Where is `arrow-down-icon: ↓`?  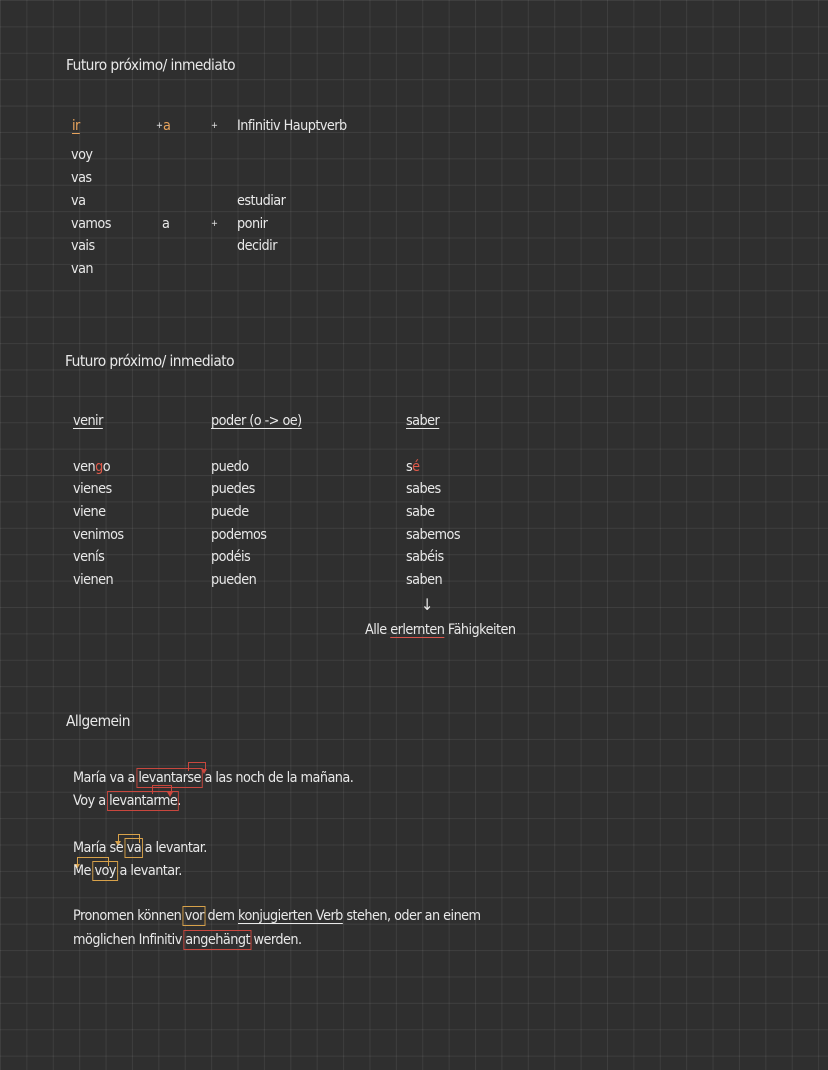 arrow-down-icon: ↓ is located at coordinates (427, 604).